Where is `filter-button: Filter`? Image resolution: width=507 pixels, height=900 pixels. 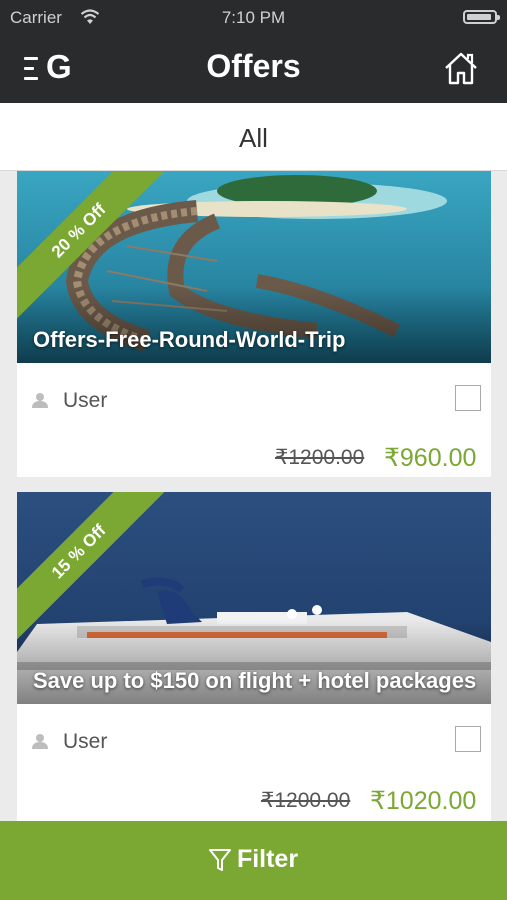 filter-button: Filter is located at coordinates (253, 860).